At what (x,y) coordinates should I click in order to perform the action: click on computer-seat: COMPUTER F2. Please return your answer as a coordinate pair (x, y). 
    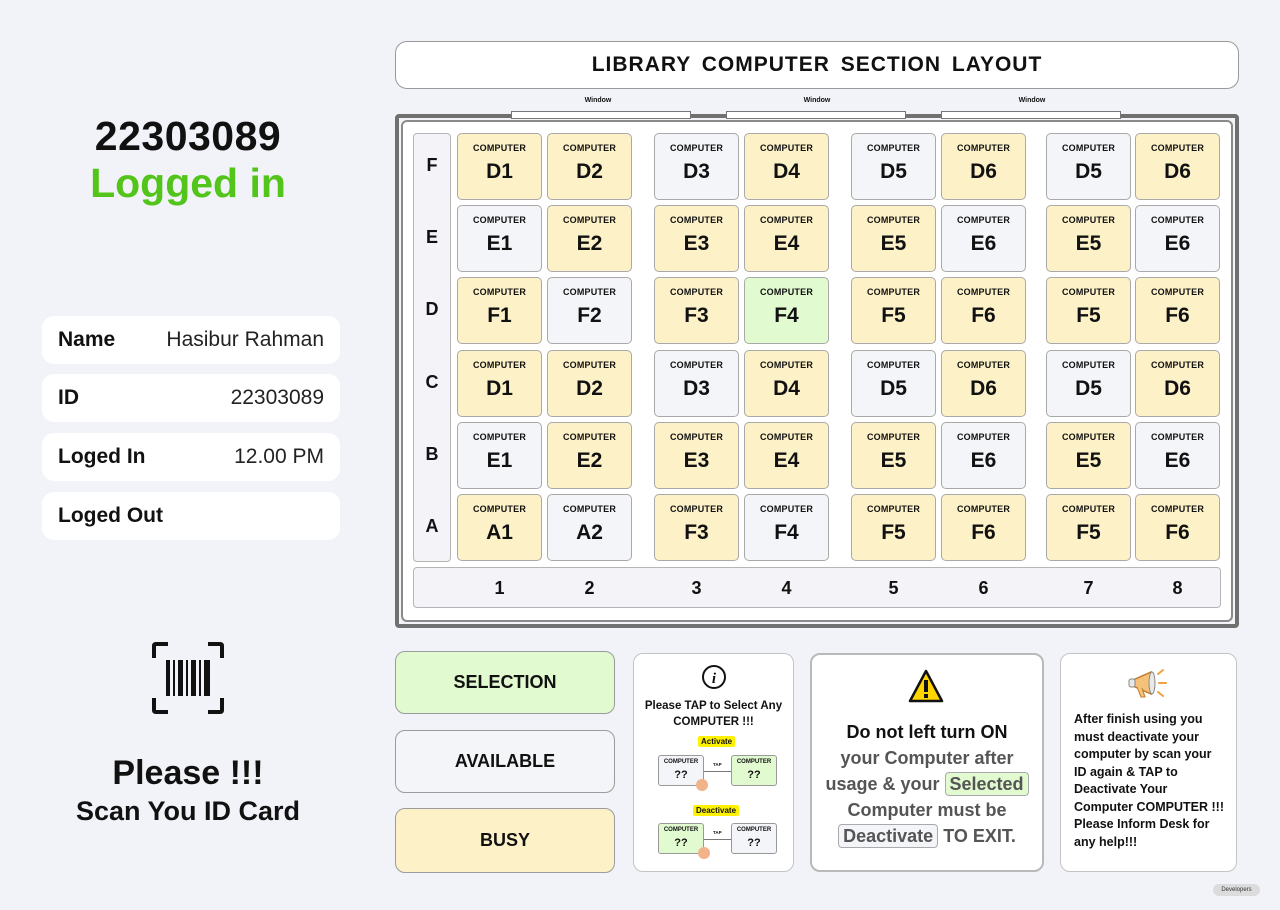
    Looking at the image, I should click on (589, 310).